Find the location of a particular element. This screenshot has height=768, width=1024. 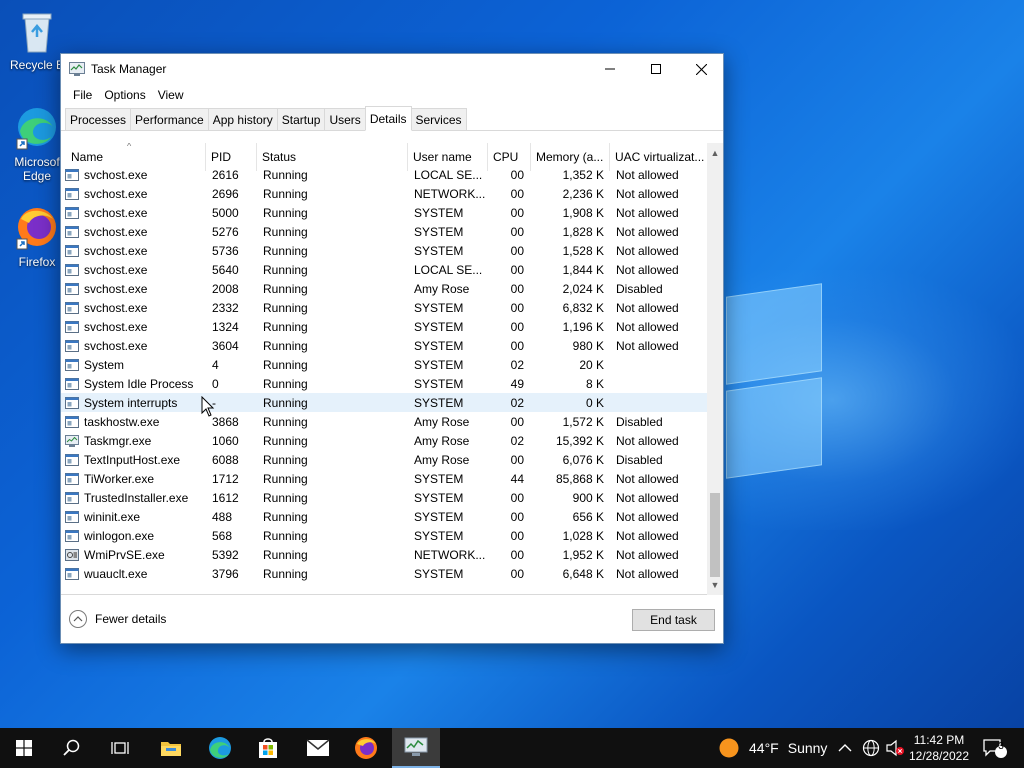

tab-app-history: App history is located at coordinates (242, 119).